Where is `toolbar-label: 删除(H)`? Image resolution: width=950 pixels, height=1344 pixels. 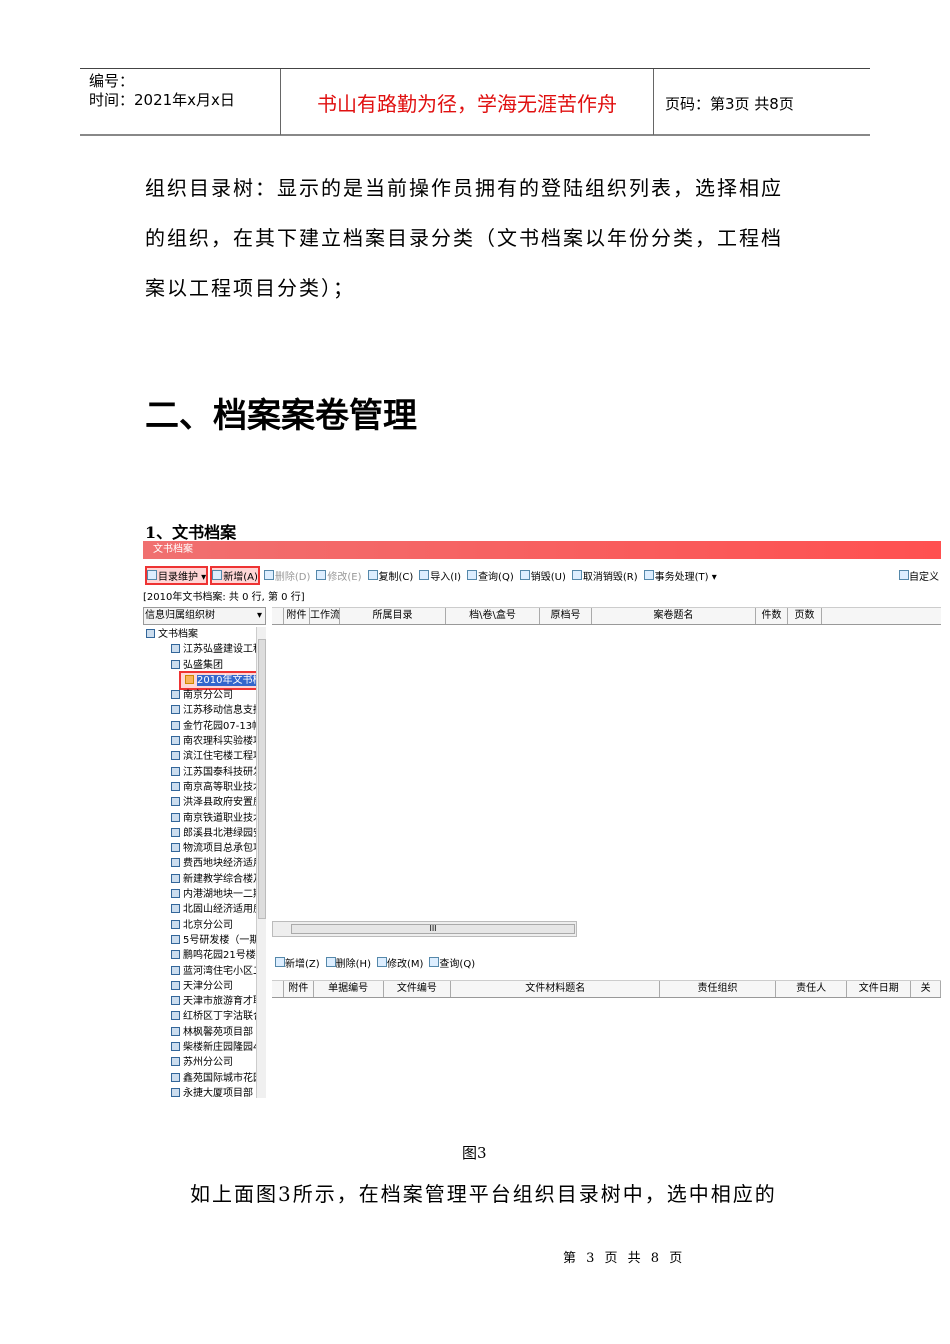
toolbar-label: 删除(H) is located at coordinates (353, 964).